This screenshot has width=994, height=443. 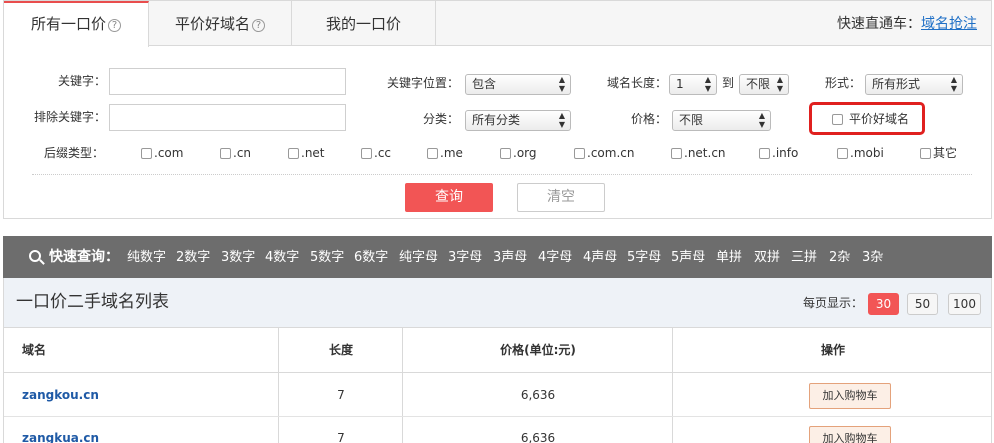 I want to click on quick-item: 3声母, so click(x=510, y=258).